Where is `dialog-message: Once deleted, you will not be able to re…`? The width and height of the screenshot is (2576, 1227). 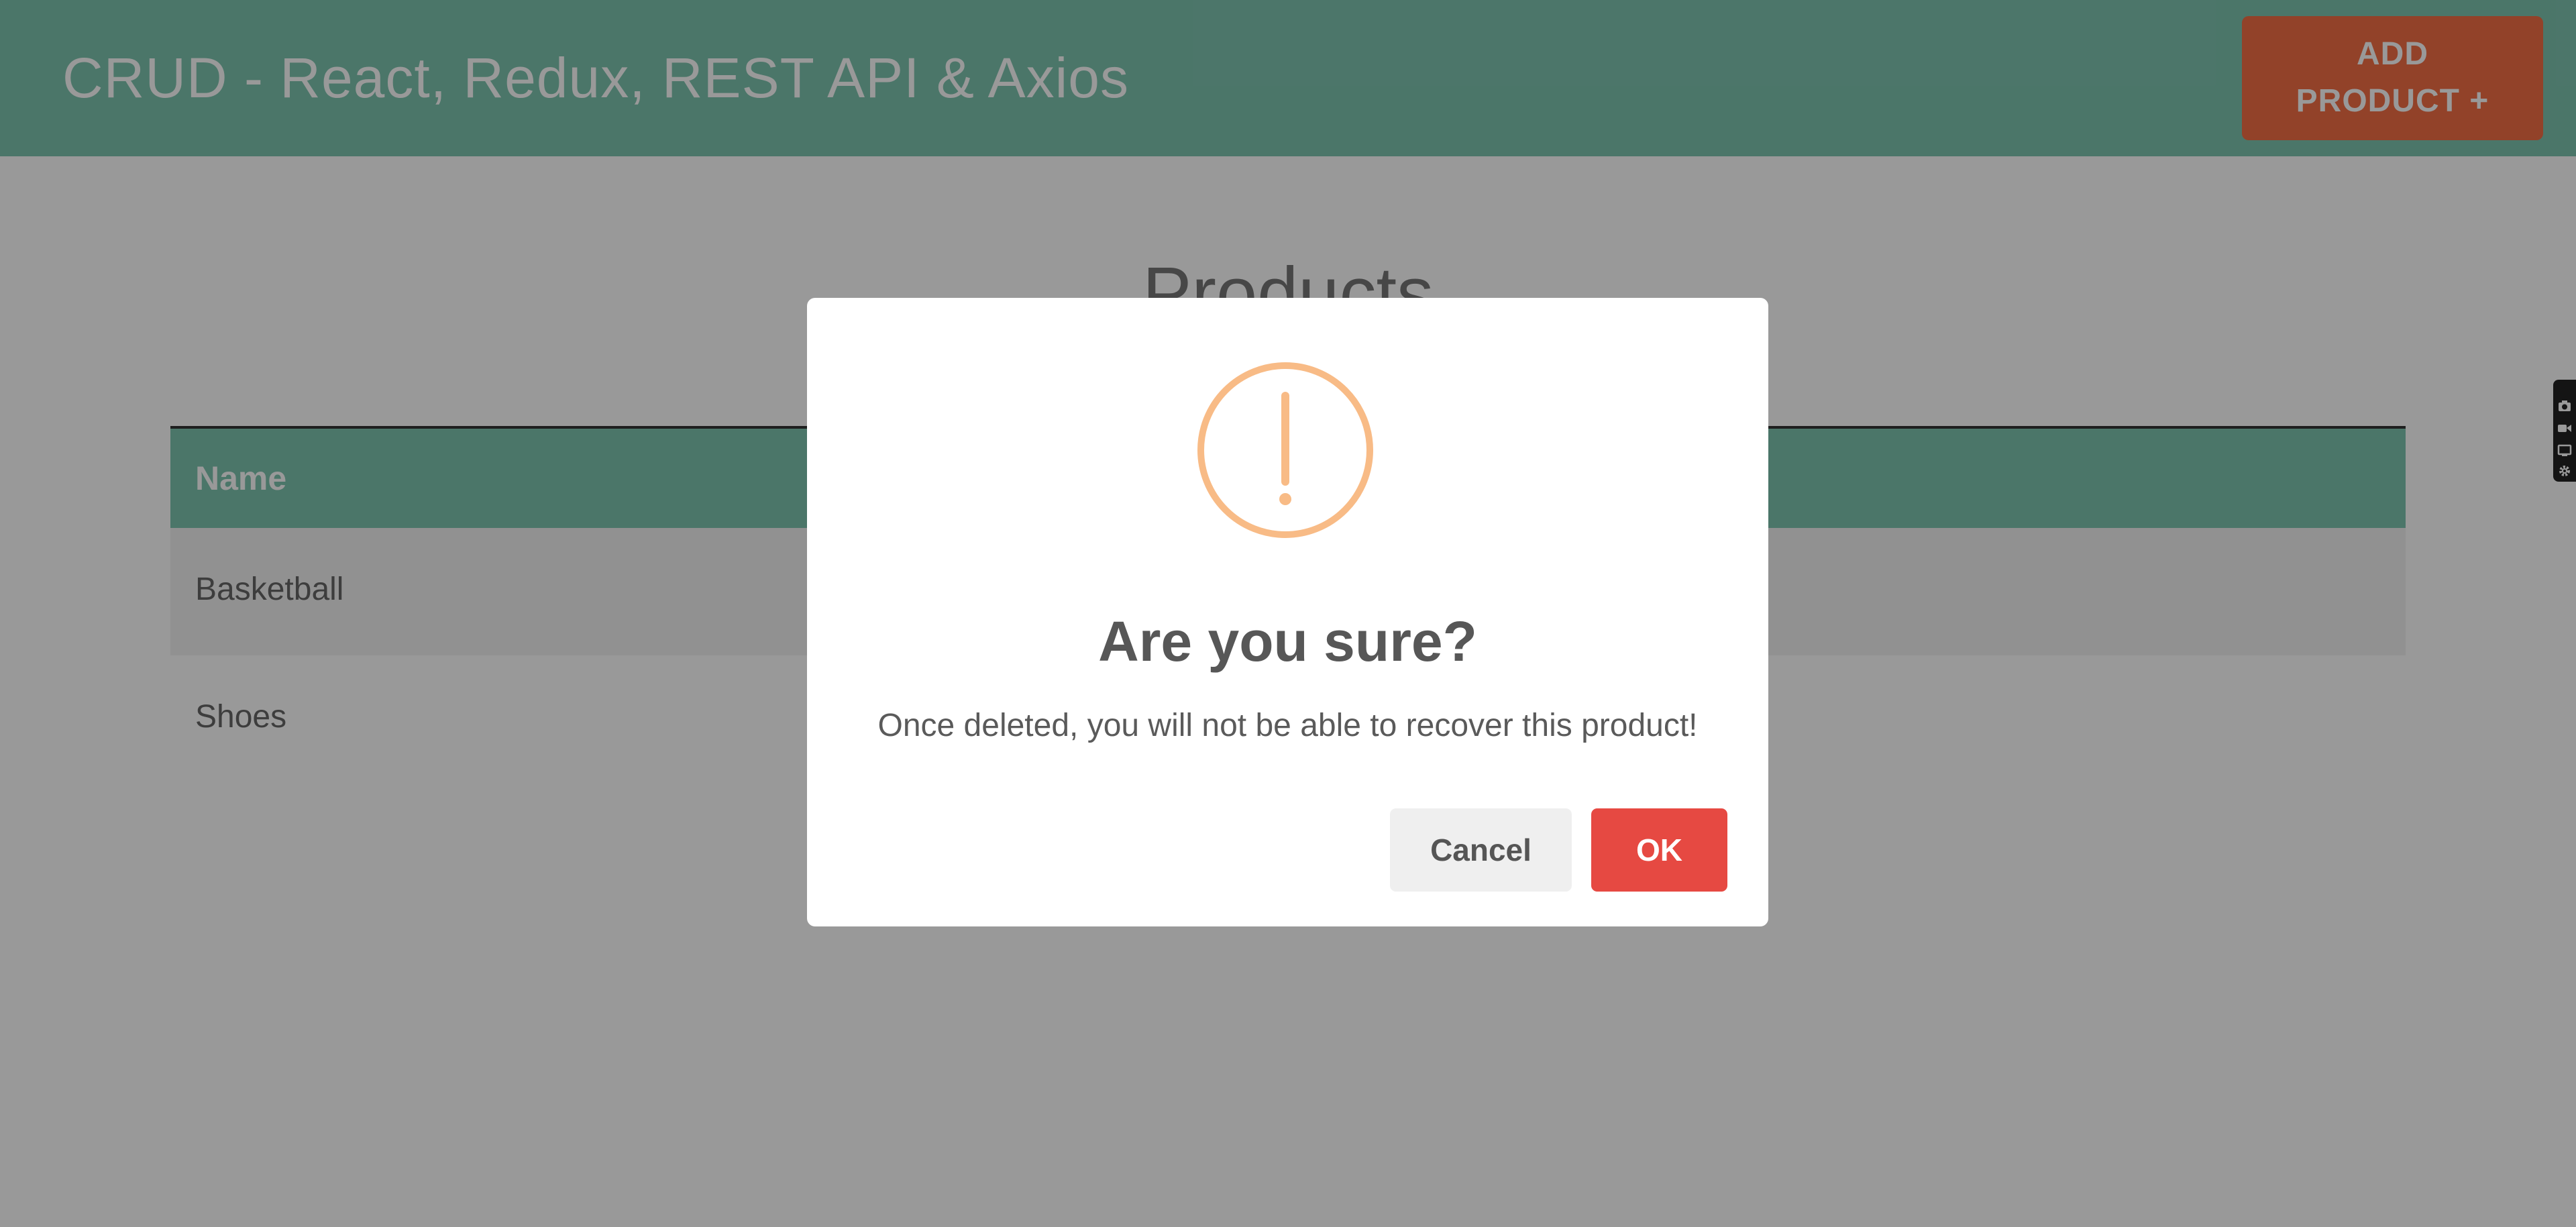 dialog-message: Once deleted, you will not be able to re… is located at coordinates (1287, 725).